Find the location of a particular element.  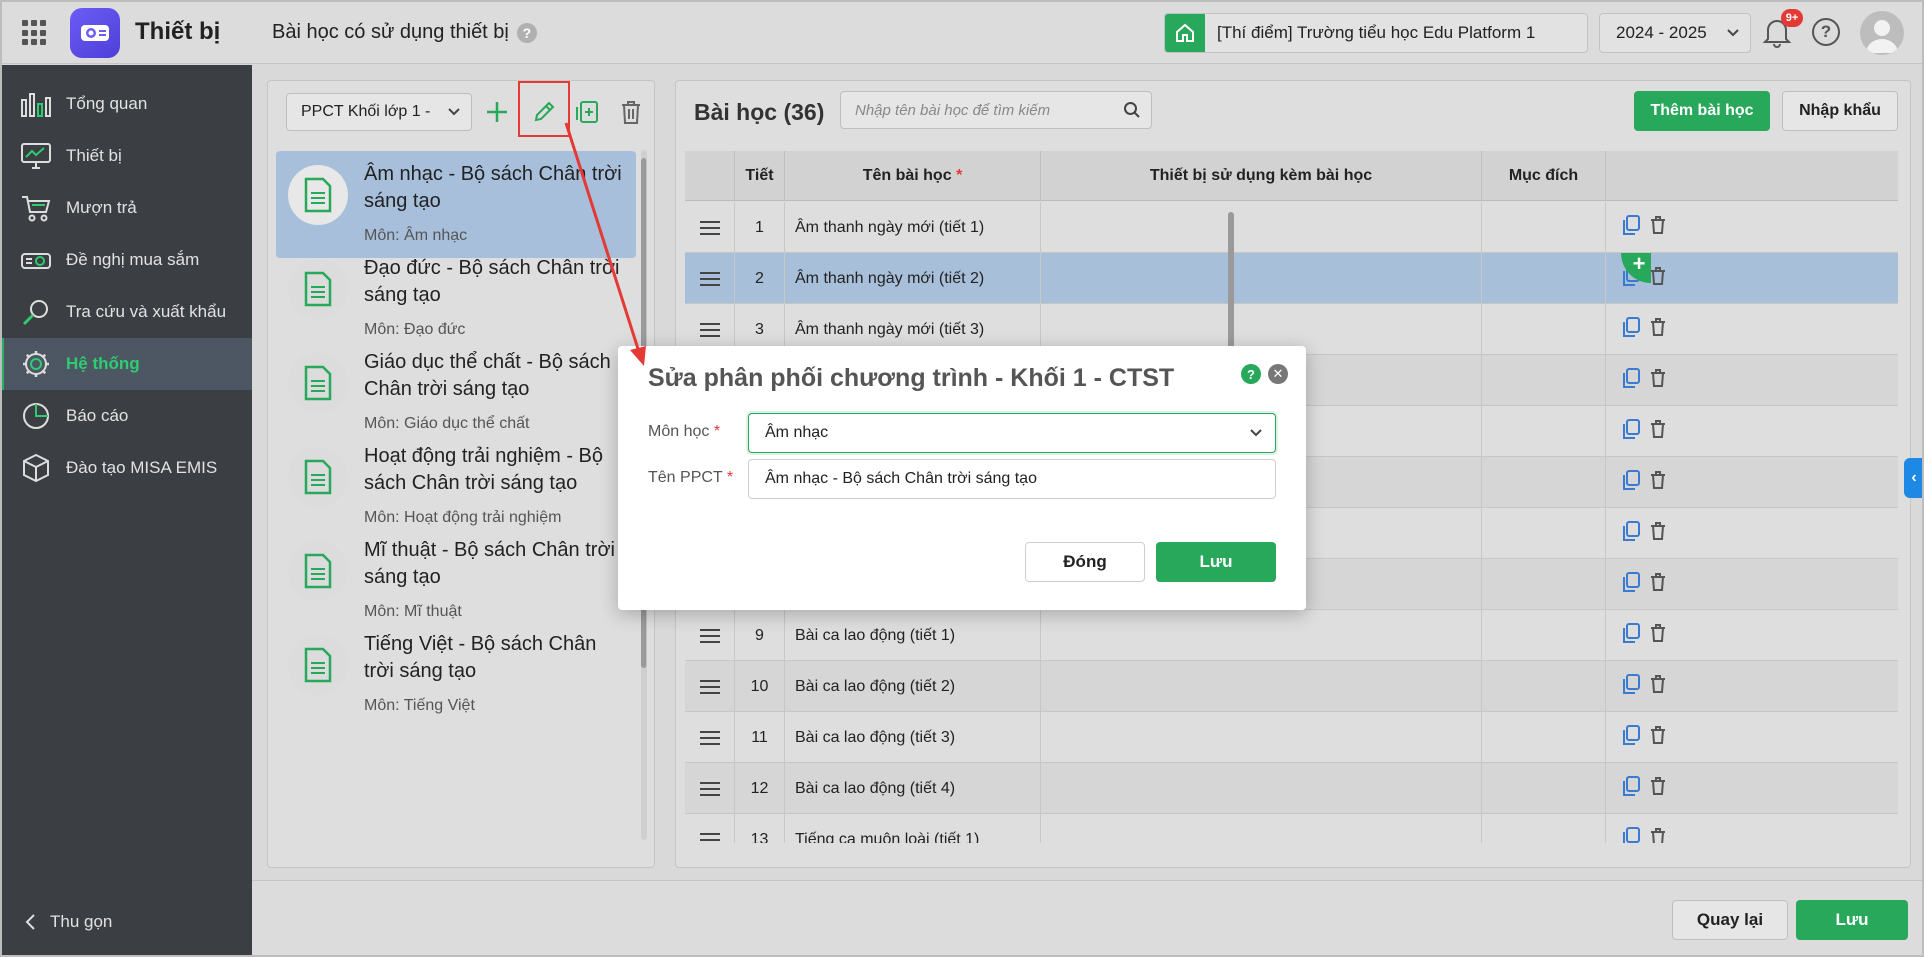

cell-ten-bai-hoc: Bài ca lao động (tiết 3) is located at coordinates (913, 737).